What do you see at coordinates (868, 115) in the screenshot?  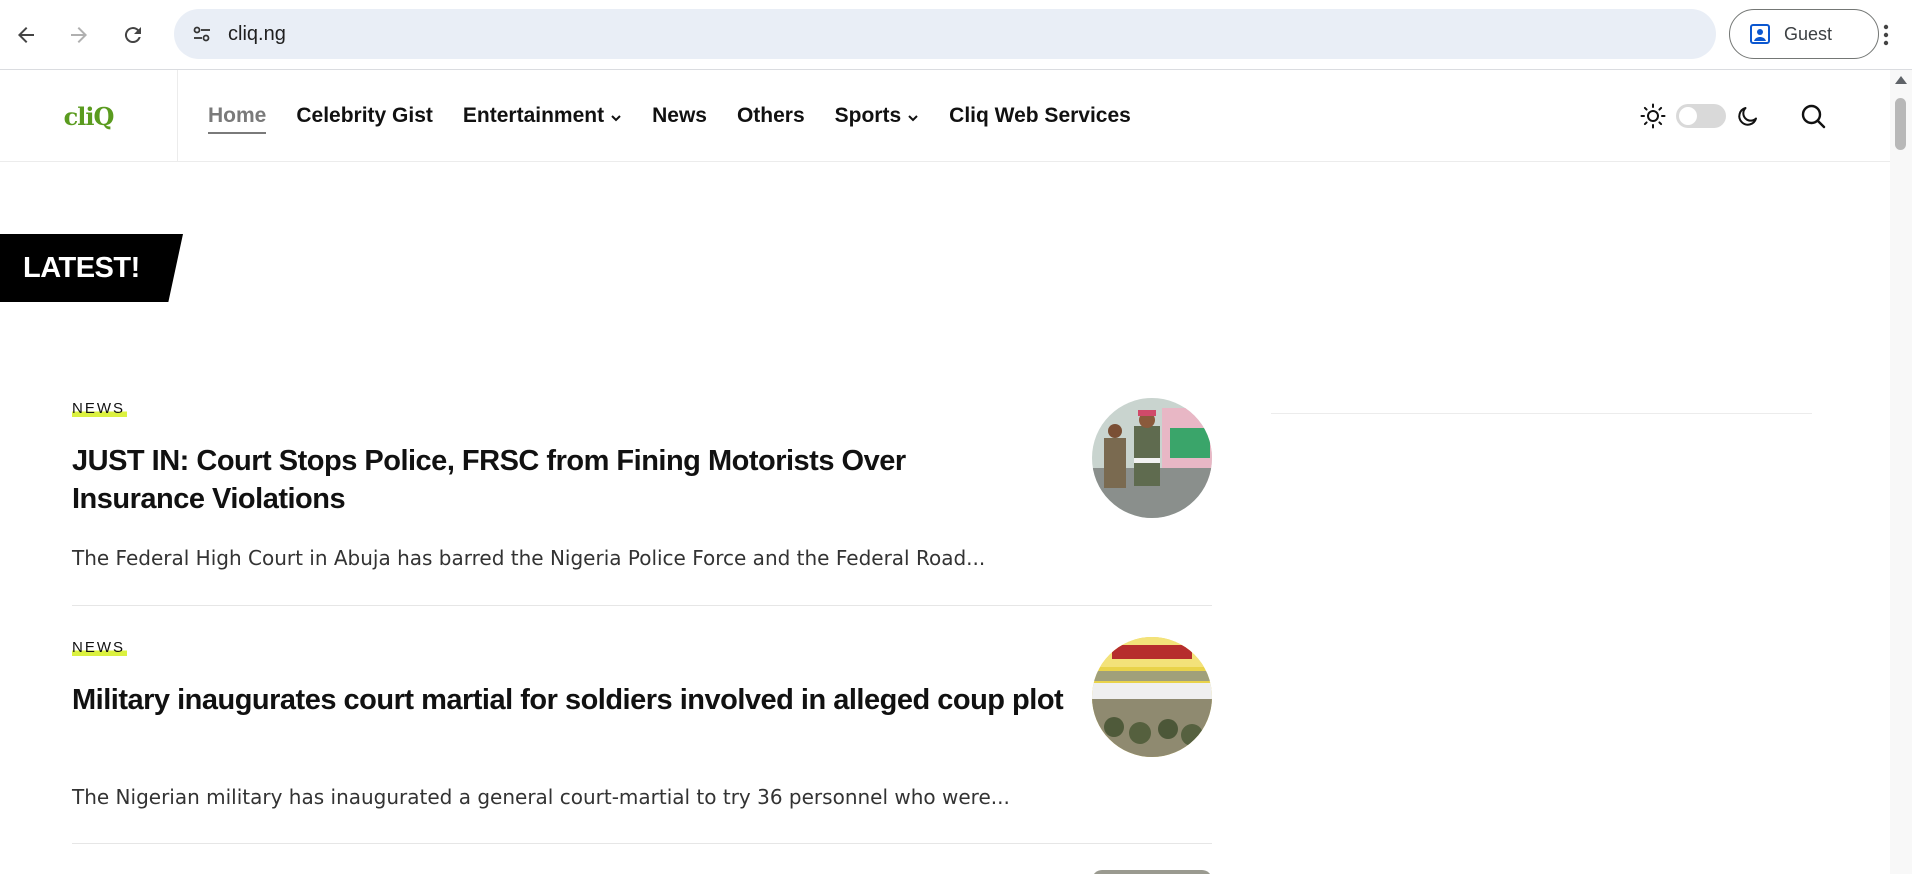 I see `nav-label: Sports` at bounding box center [868, 115].